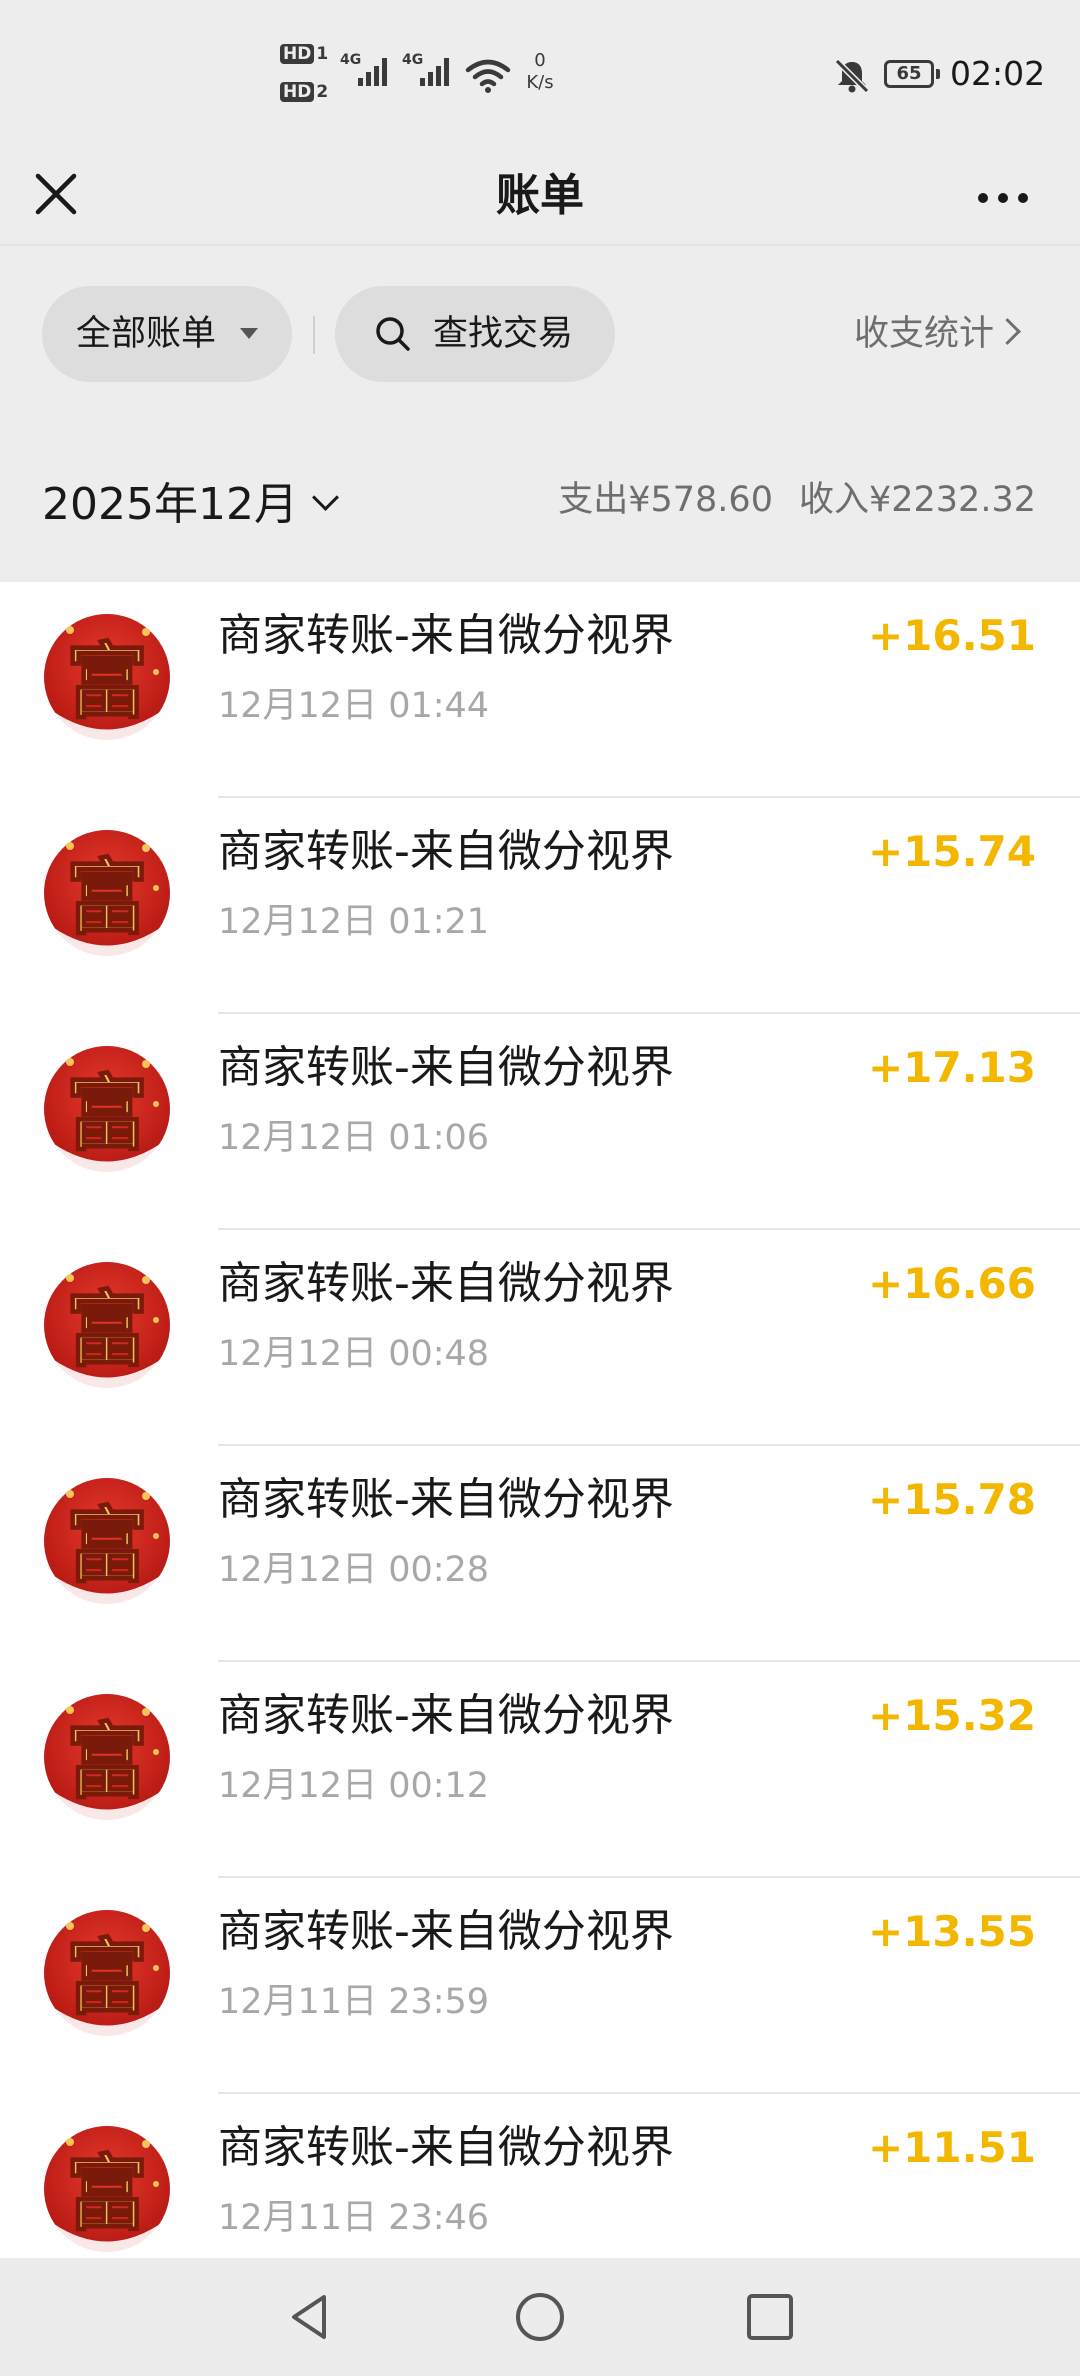 Image resolution: width=1080 pixels, height=2376 pixels. Describe the element at coordinates (190, 505) in the screenshot. I see `month-selector: 2025年12月` at that location.